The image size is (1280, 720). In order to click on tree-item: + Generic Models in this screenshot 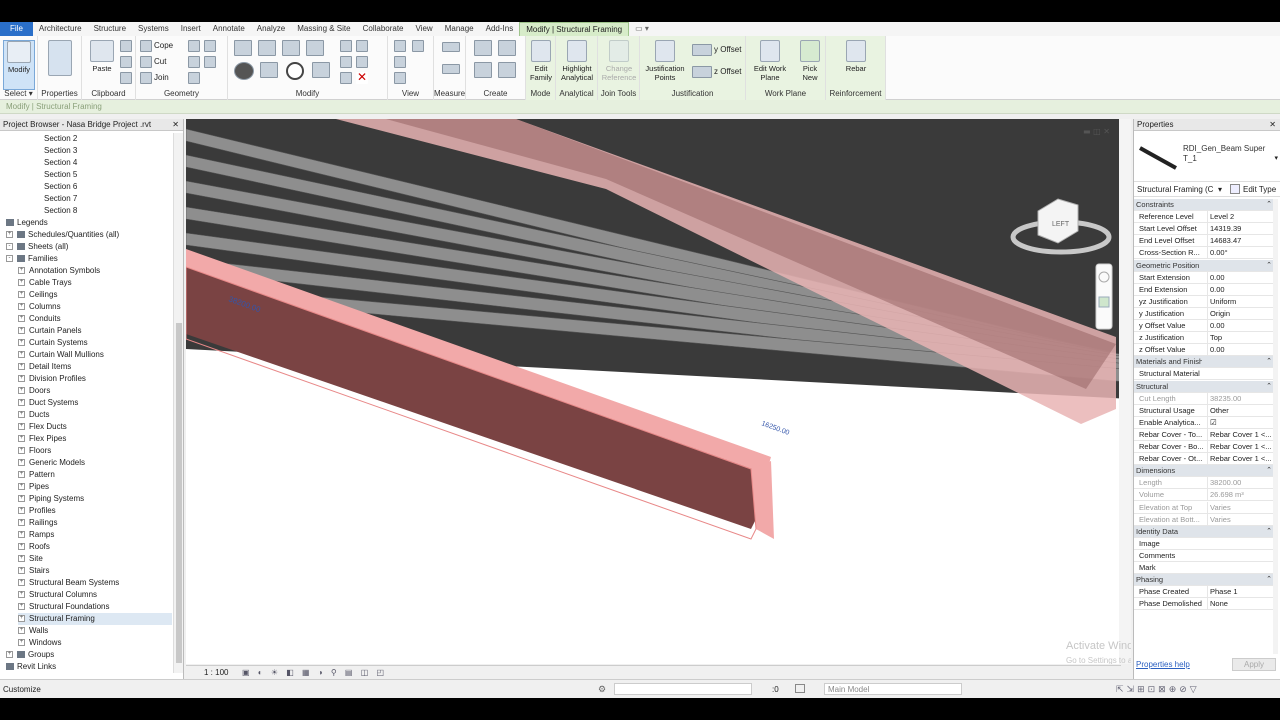, I will do `click(51, 463)`.